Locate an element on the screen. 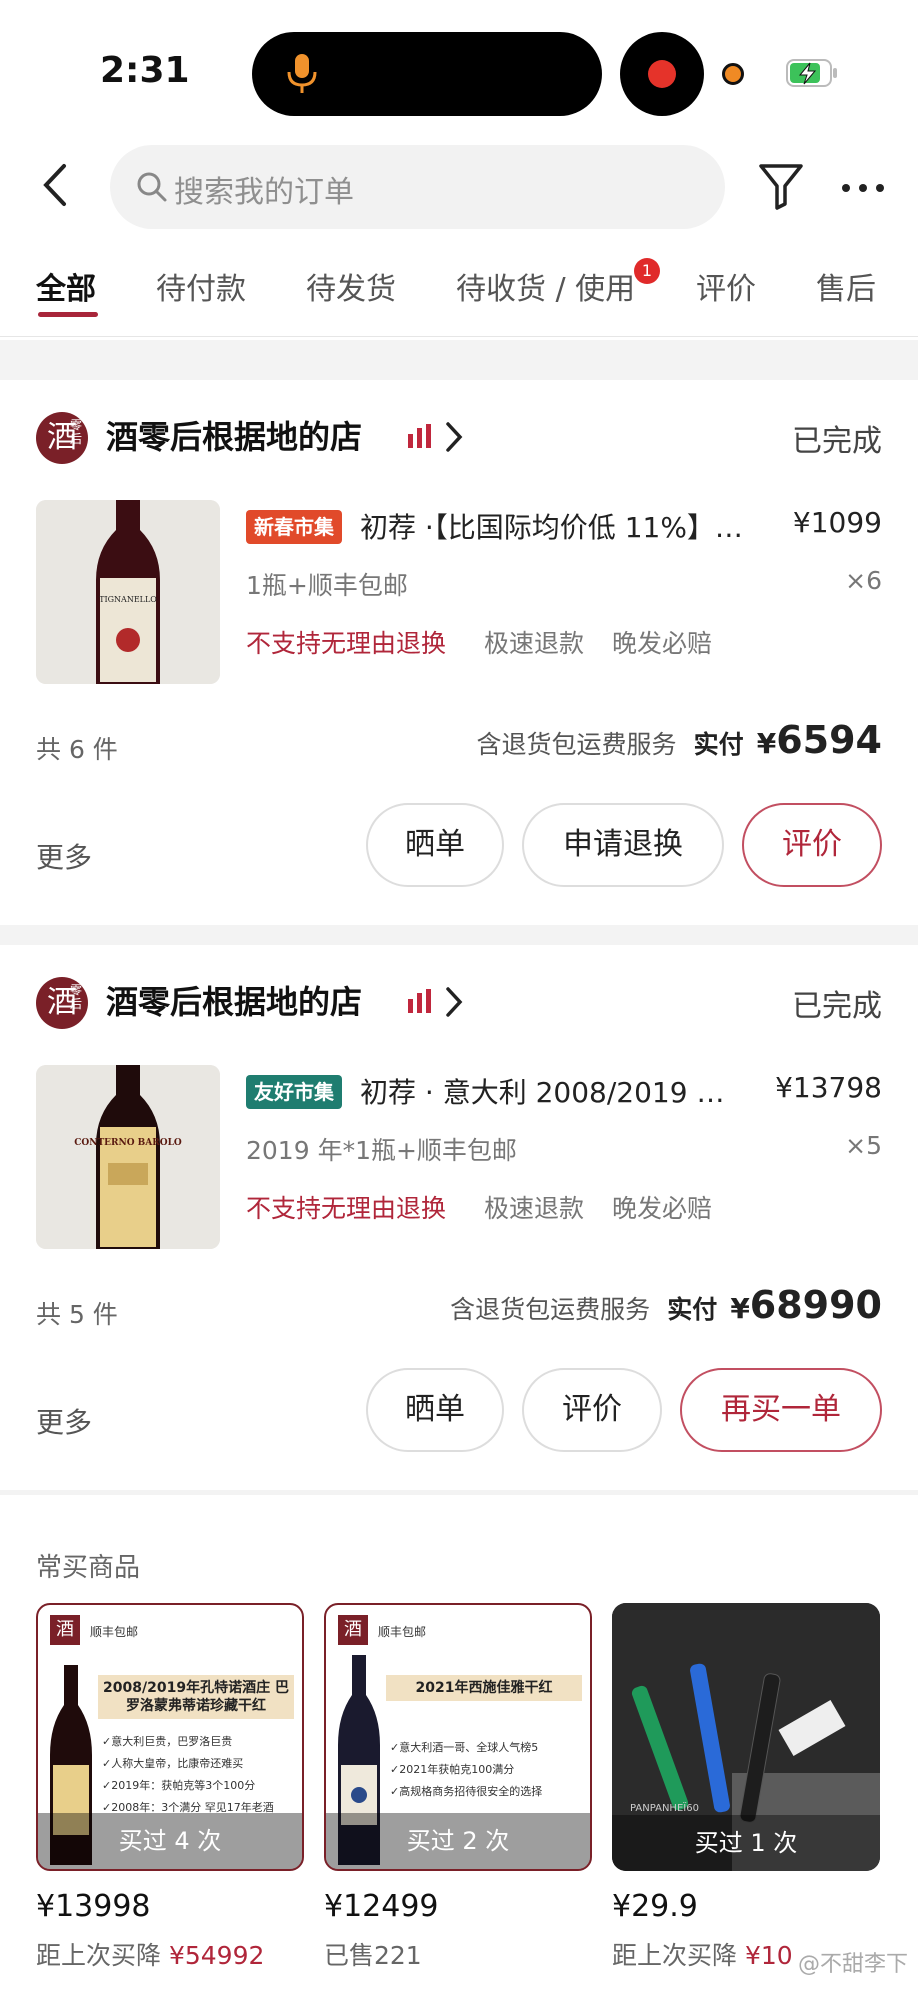 The height and width of the screenshot is (1996, 918). price-drop-label: 距上次买降 is located at coordinates (99, 1955).